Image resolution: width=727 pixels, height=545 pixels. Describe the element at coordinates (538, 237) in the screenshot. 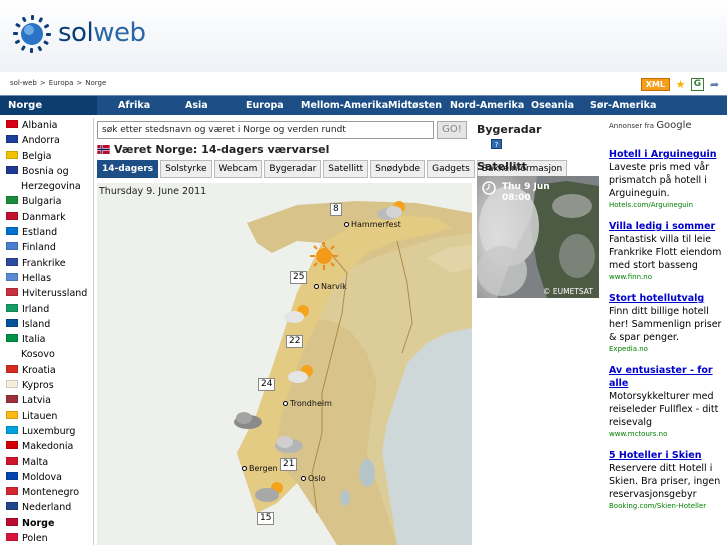

I see `satellite-image: Thu 9 Jun 08:00 © EUMETSAT` at that location.